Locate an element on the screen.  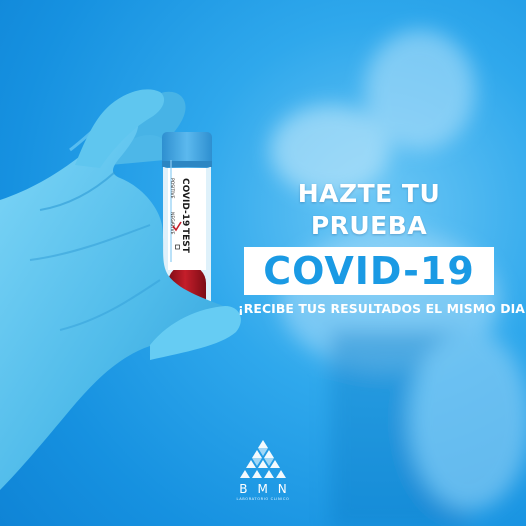
highlight-text: COVID-19 is located at coordinates (369, 271).